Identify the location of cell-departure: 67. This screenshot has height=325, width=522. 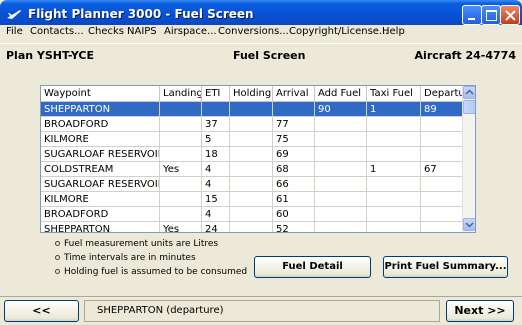
(443, 169).